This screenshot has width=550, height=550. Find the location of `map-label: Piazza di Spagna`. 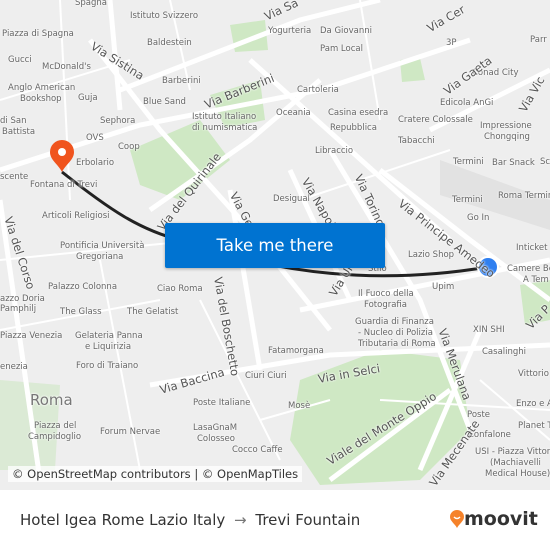

map-label: Piazza di Spagna is located at coordinates (38, 34).